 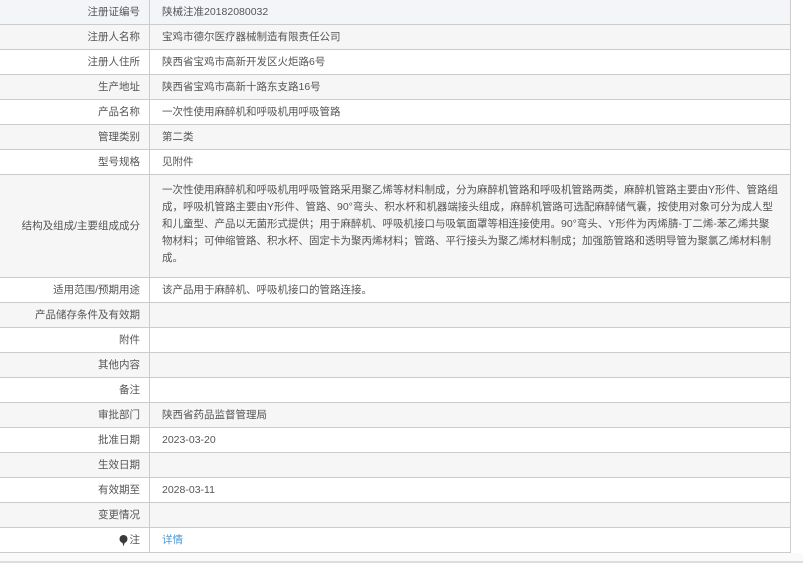 What do you see at coordinates (244, 61) in the screenshot?
I see `row-value: 陕西省宝鸡市高新开发区火炬路6号` at bounding box center [244, 61].